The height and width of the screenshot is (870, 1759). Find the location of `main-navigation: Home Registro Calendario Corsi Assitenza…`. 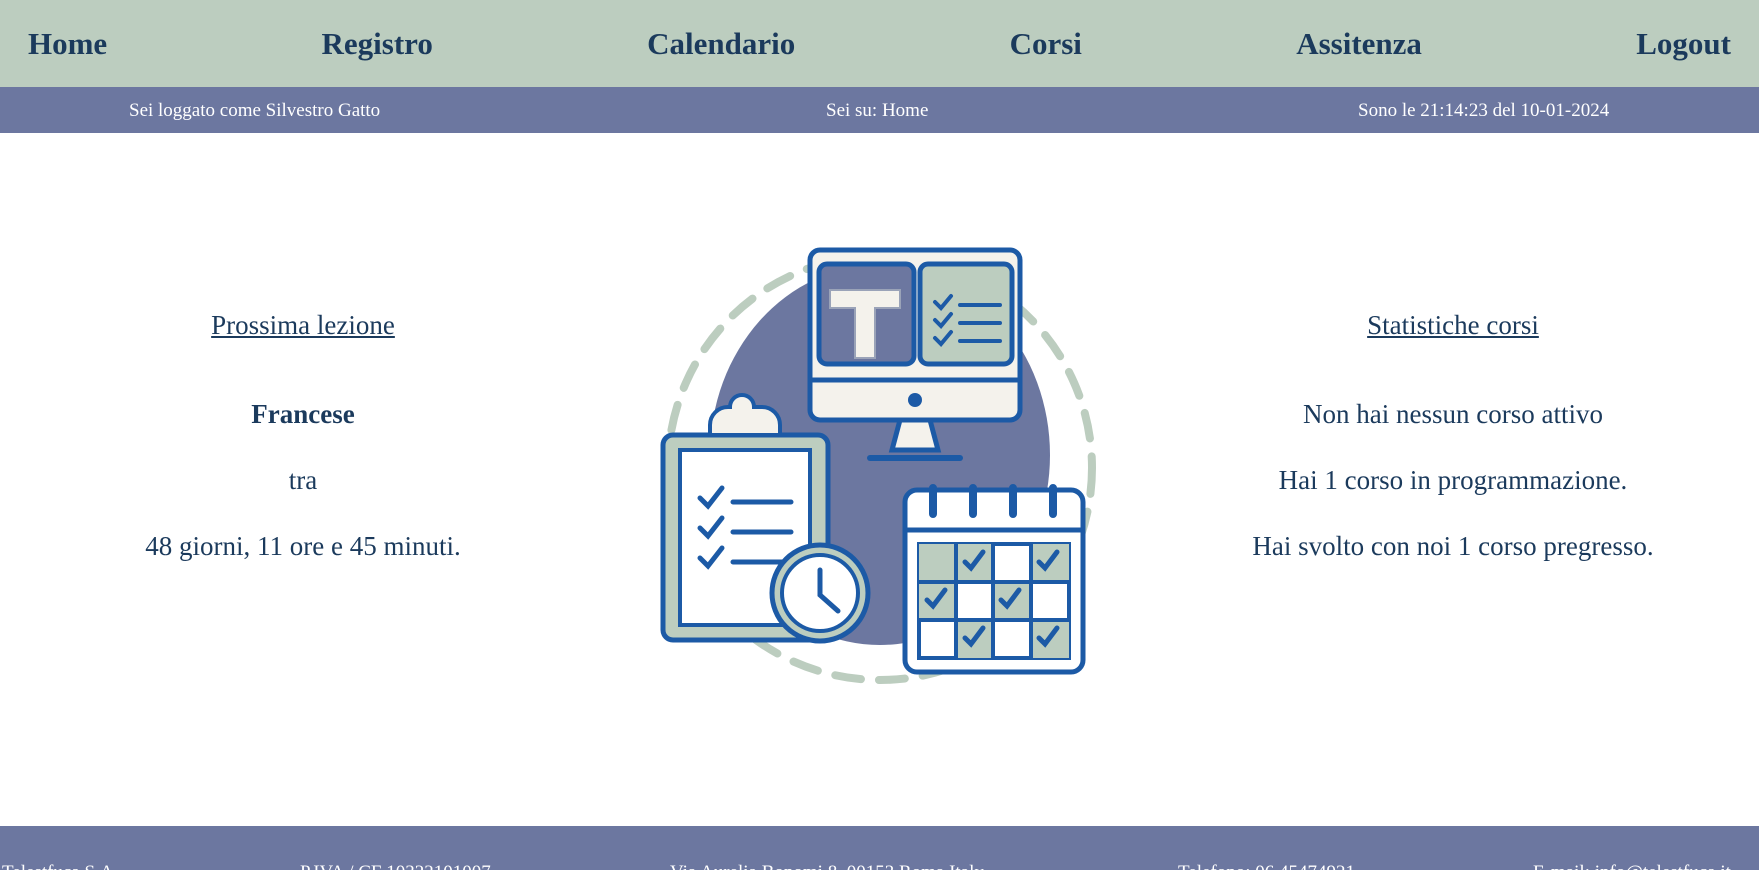

main-navigation: Home Registro Calendario Corsi Assitenza… is located at coordinates (879, 43).